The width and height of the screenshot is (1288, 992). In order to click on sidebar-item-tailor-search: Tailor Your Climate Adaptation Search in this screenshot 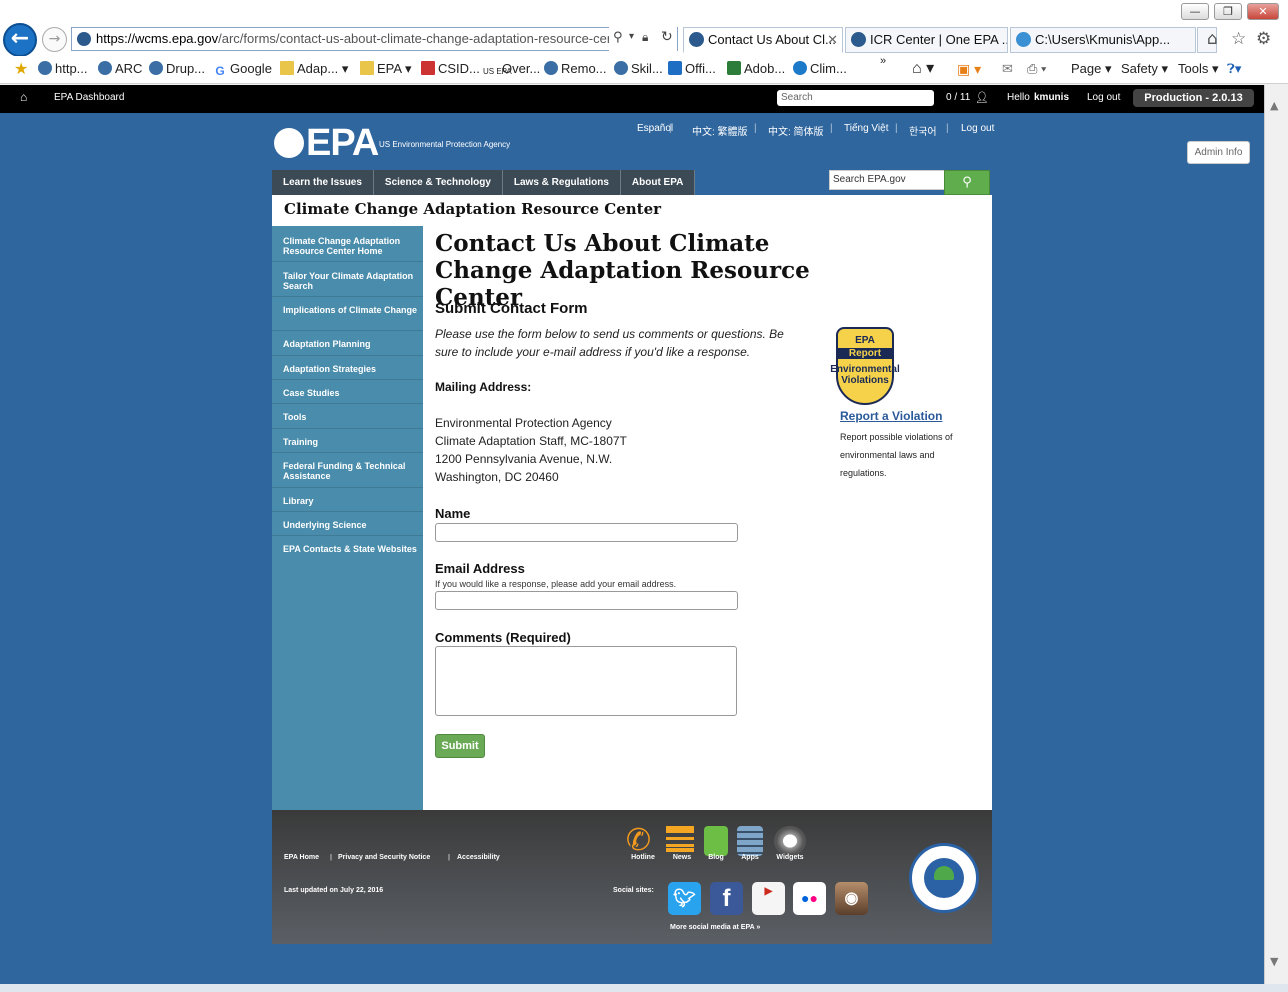, I will do `click(347, 279)`.